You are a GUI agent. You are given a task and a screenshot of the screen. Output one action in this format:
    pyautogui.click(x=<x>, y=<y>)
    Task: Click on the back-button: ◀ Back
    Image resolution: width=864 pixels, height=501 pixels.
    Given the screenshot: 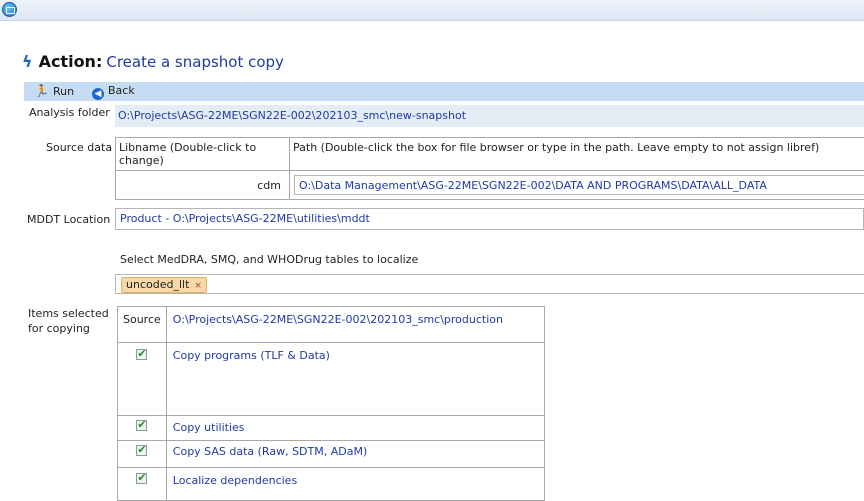 What is the action you would take?
    pyautogui.click(x=113, y=92)
    